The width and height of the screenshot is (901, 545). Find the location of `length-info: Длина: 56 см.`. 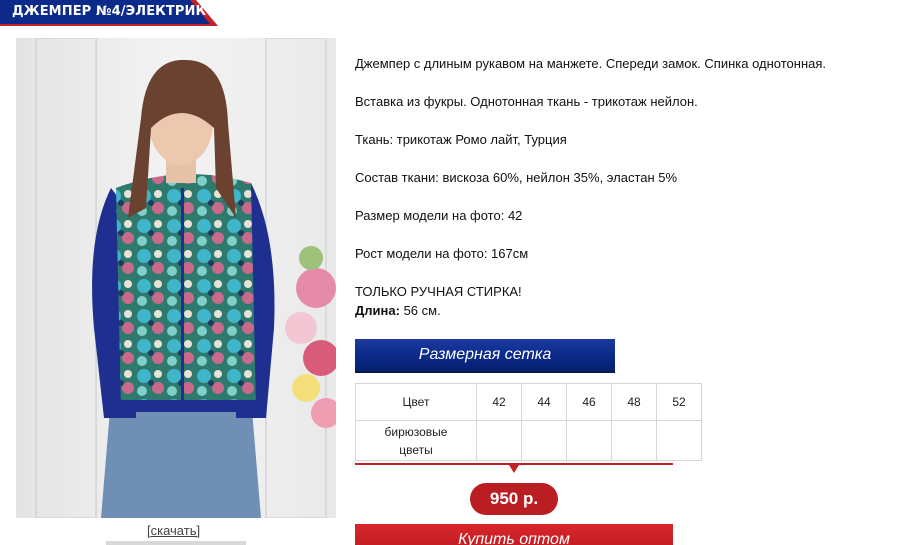

length-info: Длина: 56 см. is located at coordinates (398, 310).